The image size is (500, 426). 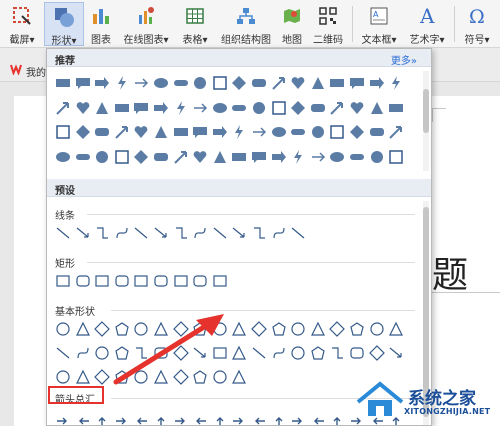 What do you see at coordinates (64, 24) in the screenshot?
I see `shape-button: 形状▾` at bounding box center [64, 24].